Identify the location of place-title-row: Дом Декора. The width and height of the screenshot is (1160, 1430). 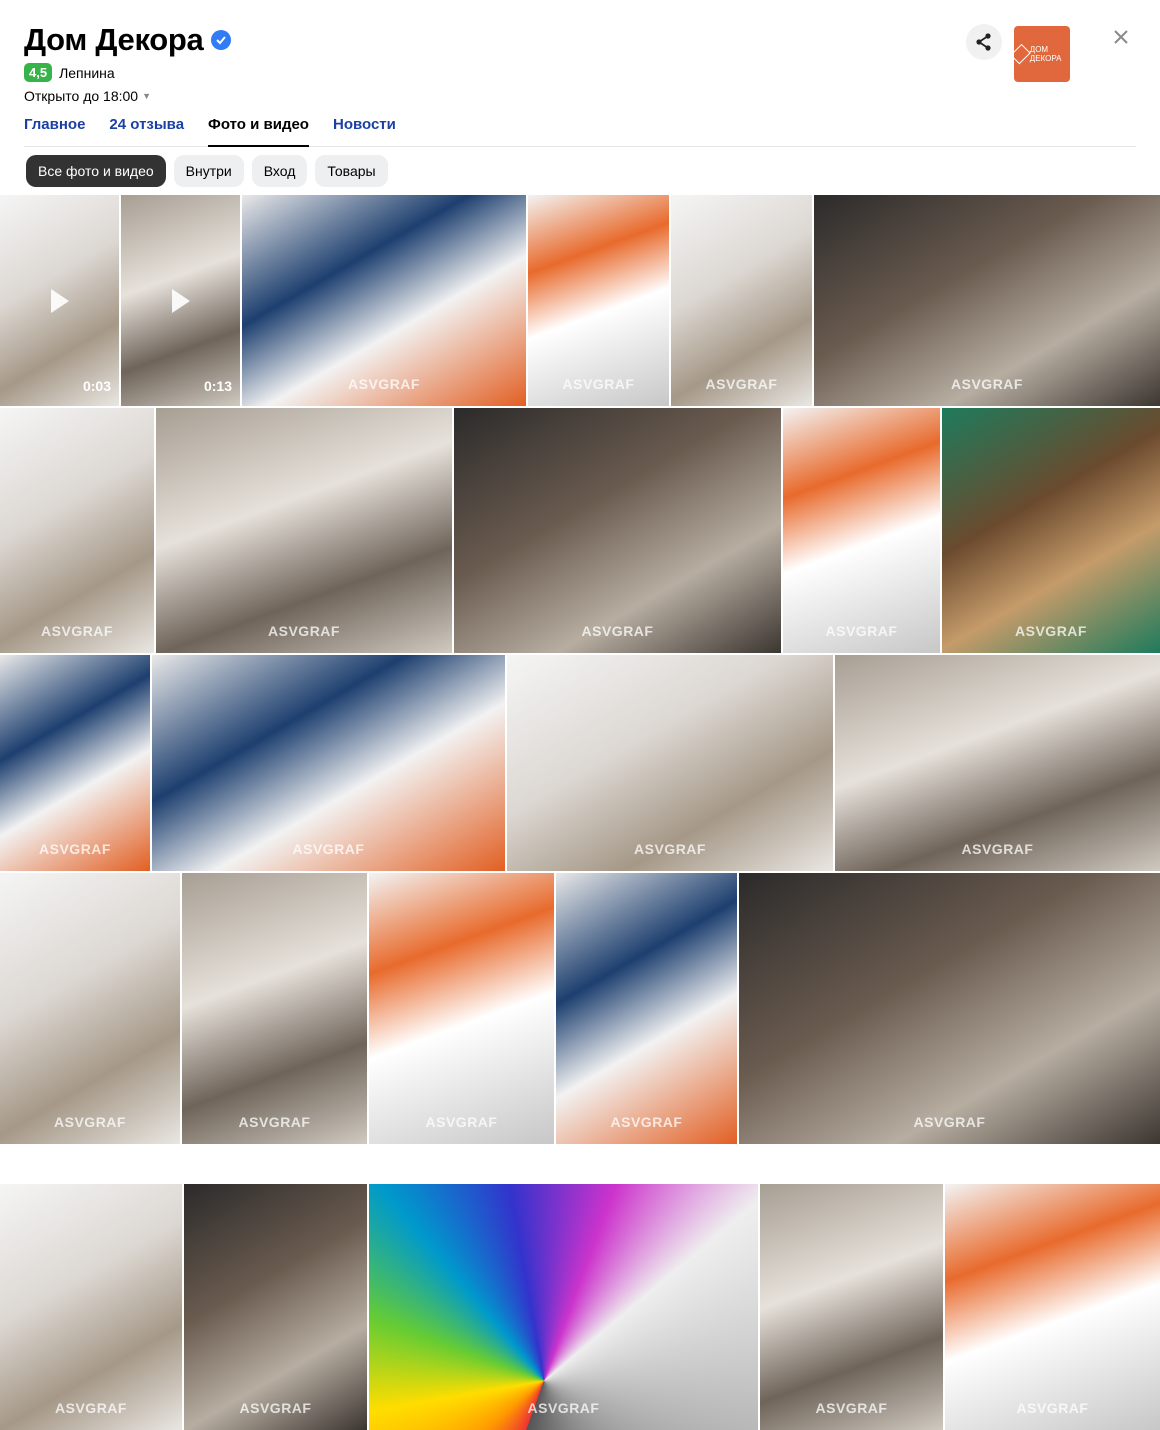
(128, 40).